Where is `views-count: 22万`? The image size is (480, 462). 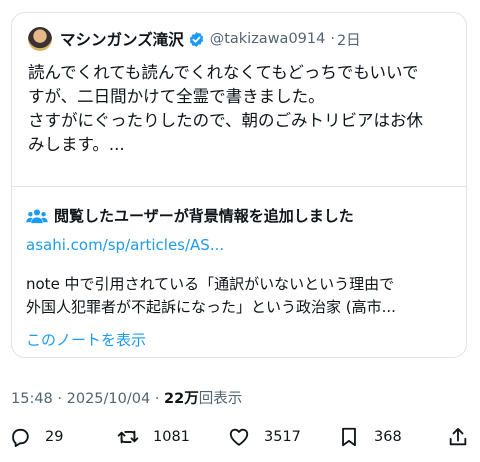 views-count: 22万 is located at coordinates (181, 399).